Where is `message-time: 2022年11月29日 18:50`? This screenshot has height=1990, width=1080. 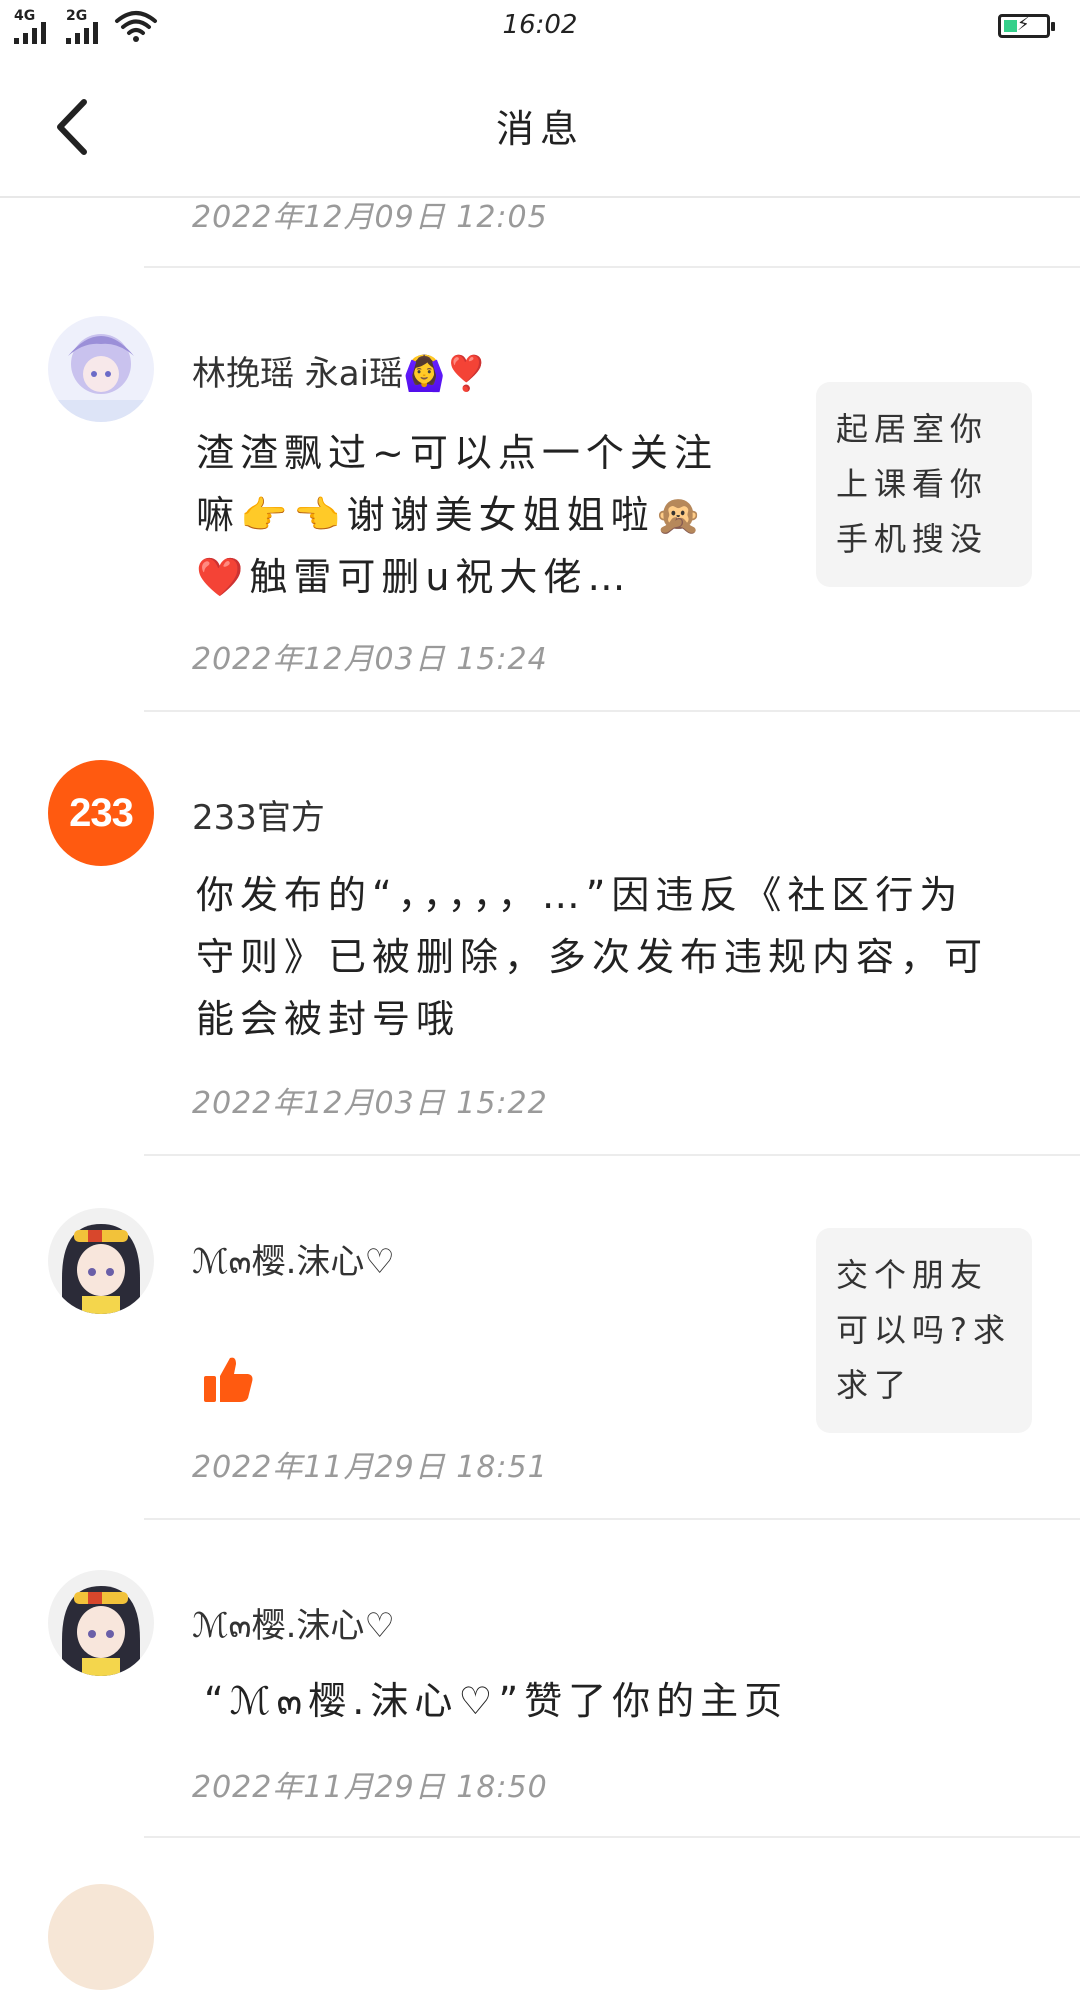 message-time: 2022年11月29日 18:50 is located at coordinates (370, 1787).